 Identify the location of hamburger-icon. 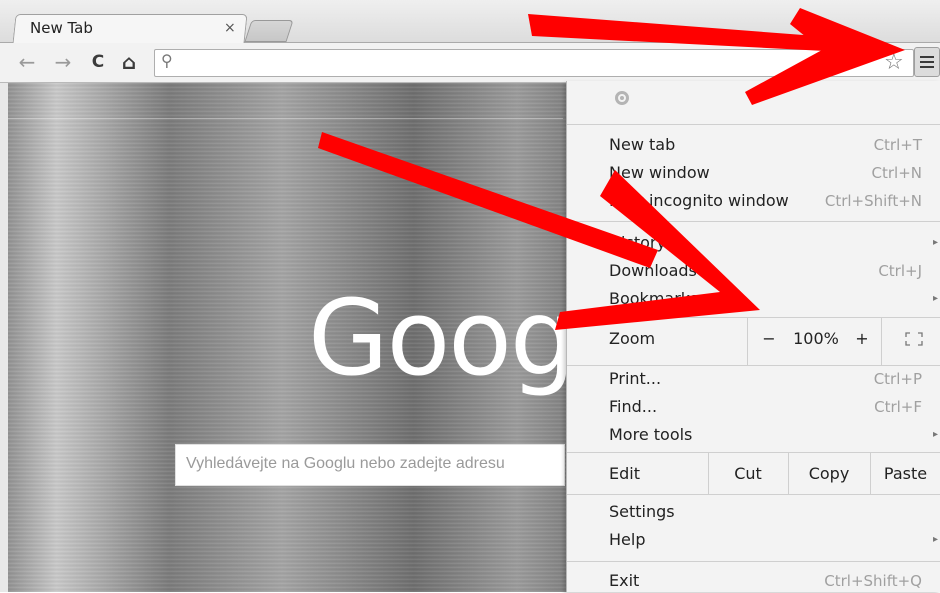
(927, 57).